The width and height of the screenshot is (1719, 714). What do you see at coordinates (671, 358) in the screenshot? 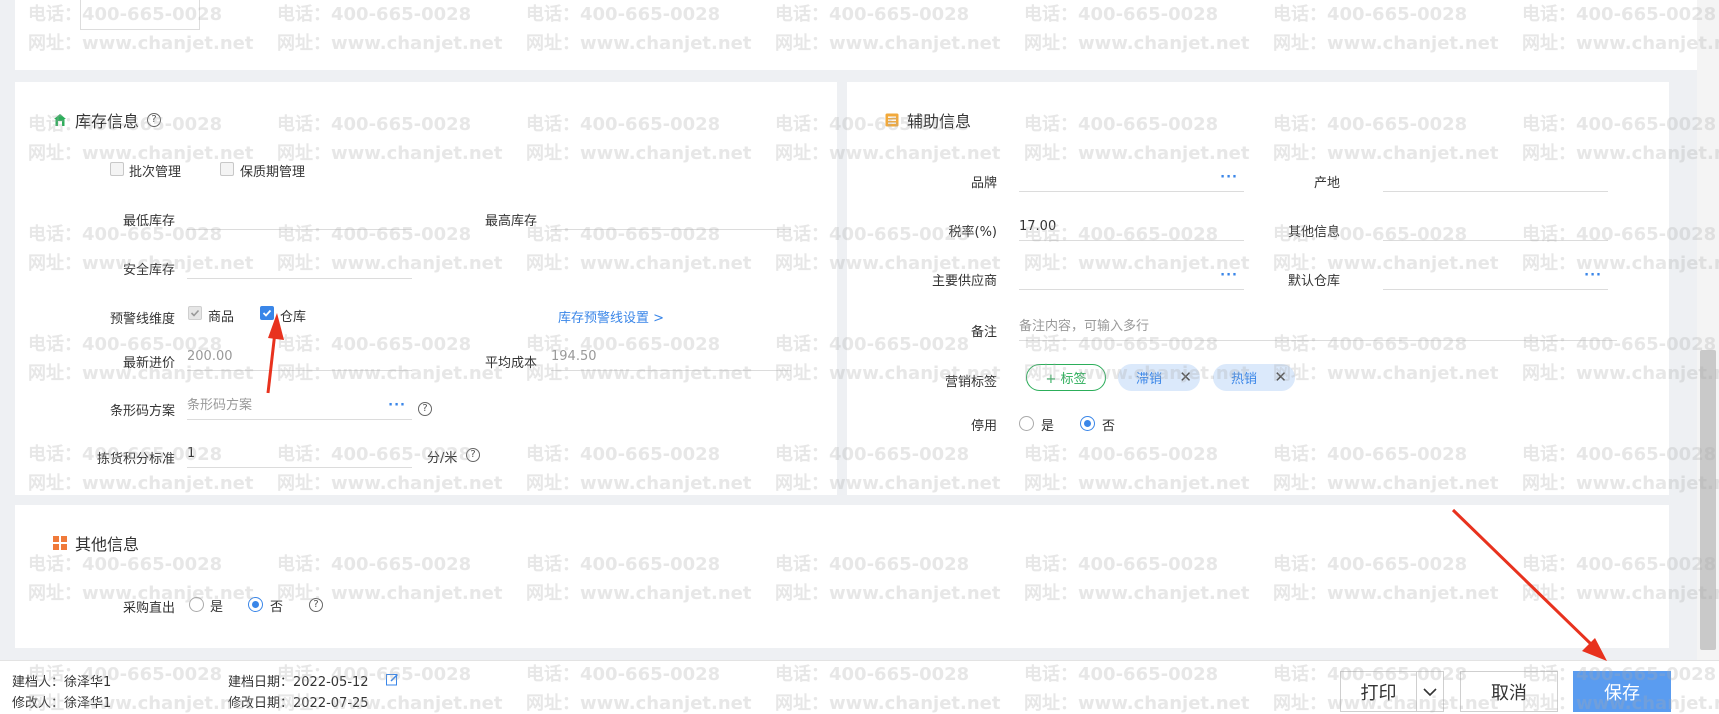
I see `avg-cost-value: 194.50` at bounding box center [671, 358].